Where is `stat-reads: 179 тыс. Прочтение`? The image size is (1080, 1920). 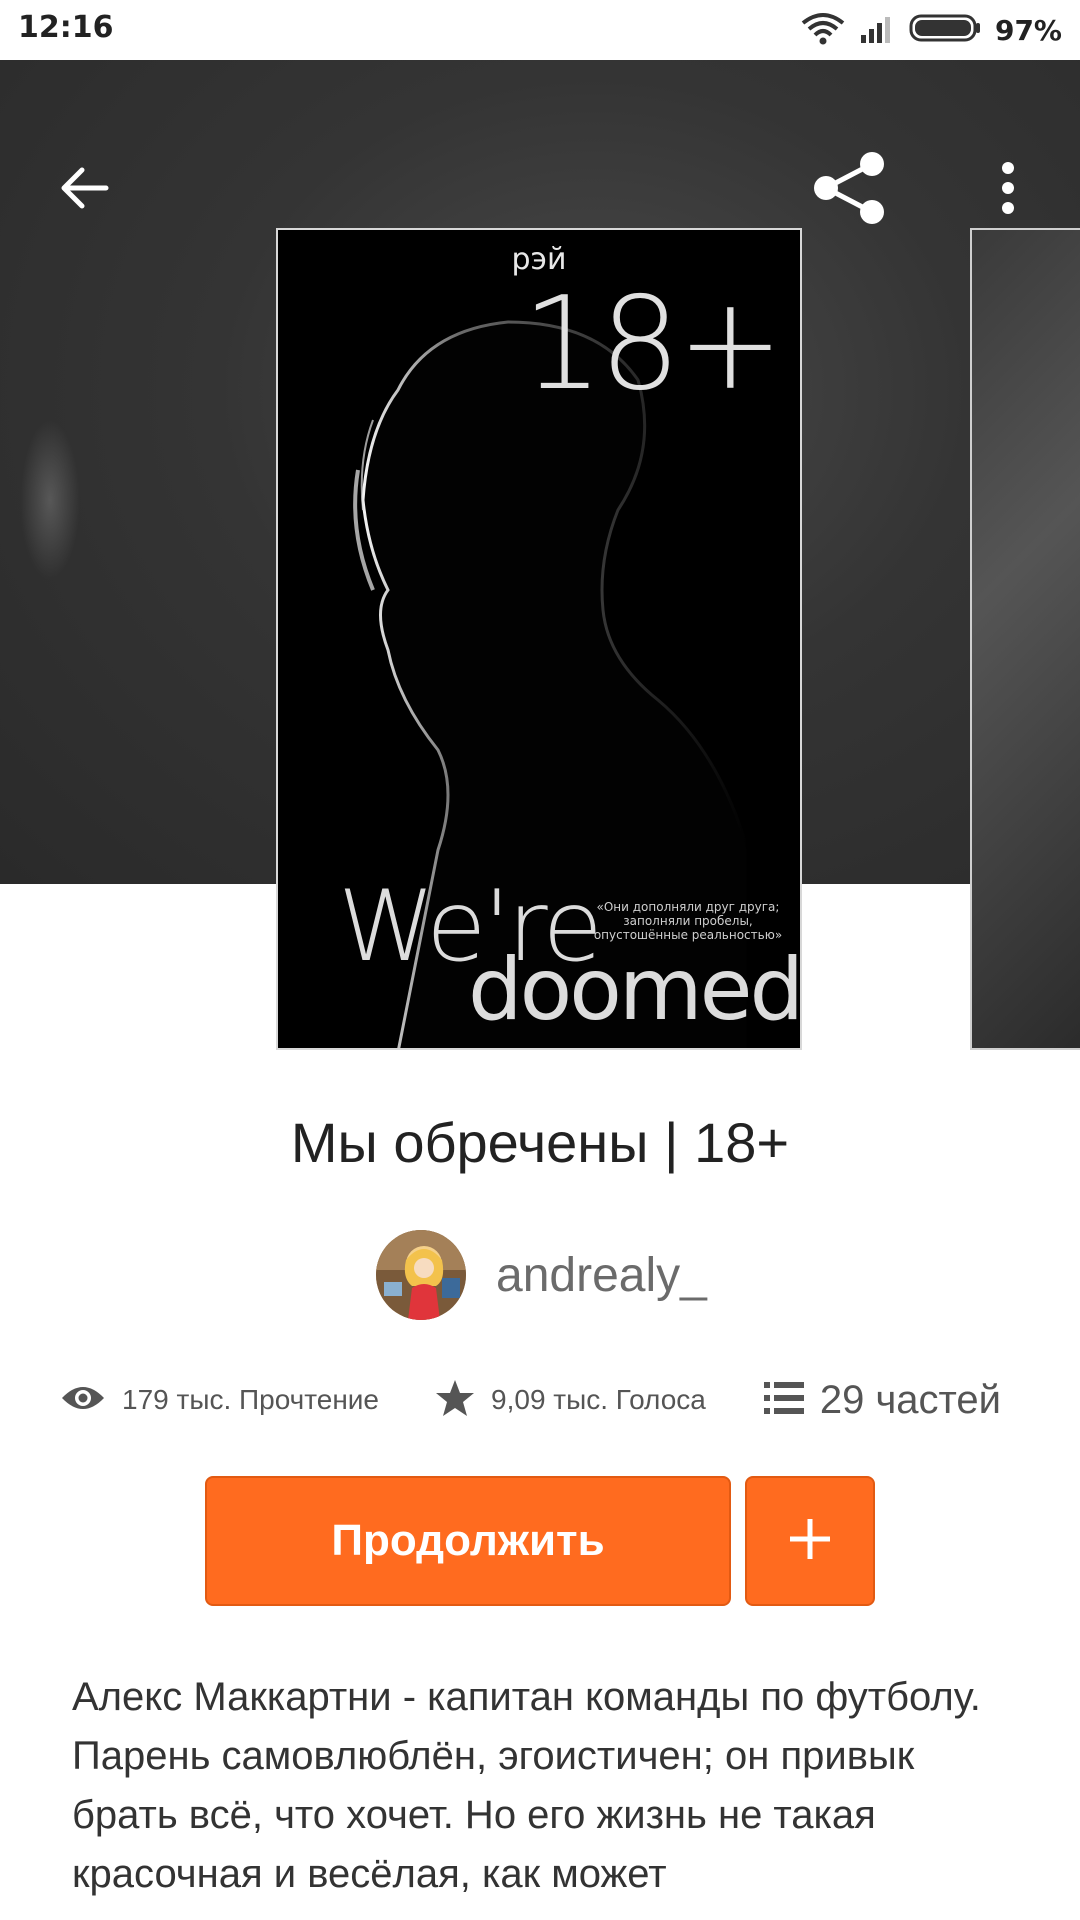 stat-reads: 179 тыс. Прочтение is located at coordinates (219, 1400).